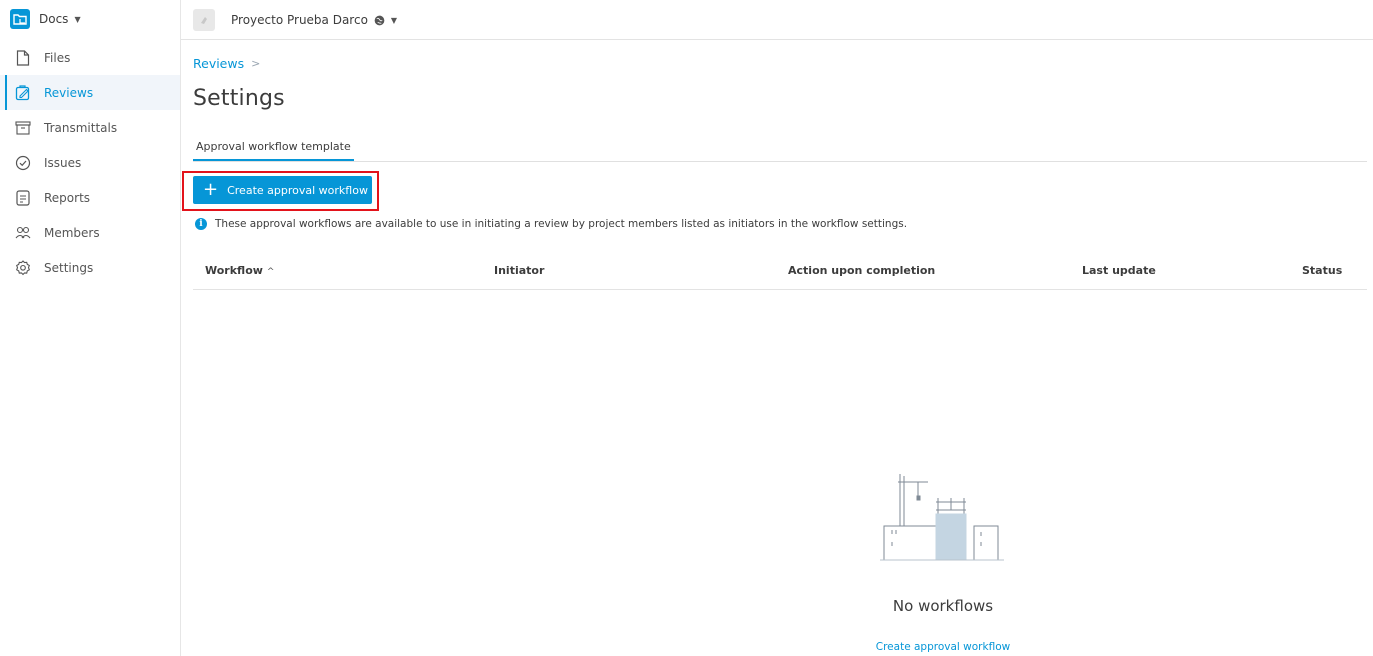  Describe the element at coordinates (204, 20) in the screenshot. I see `project-thumbnail-icon` at that location.